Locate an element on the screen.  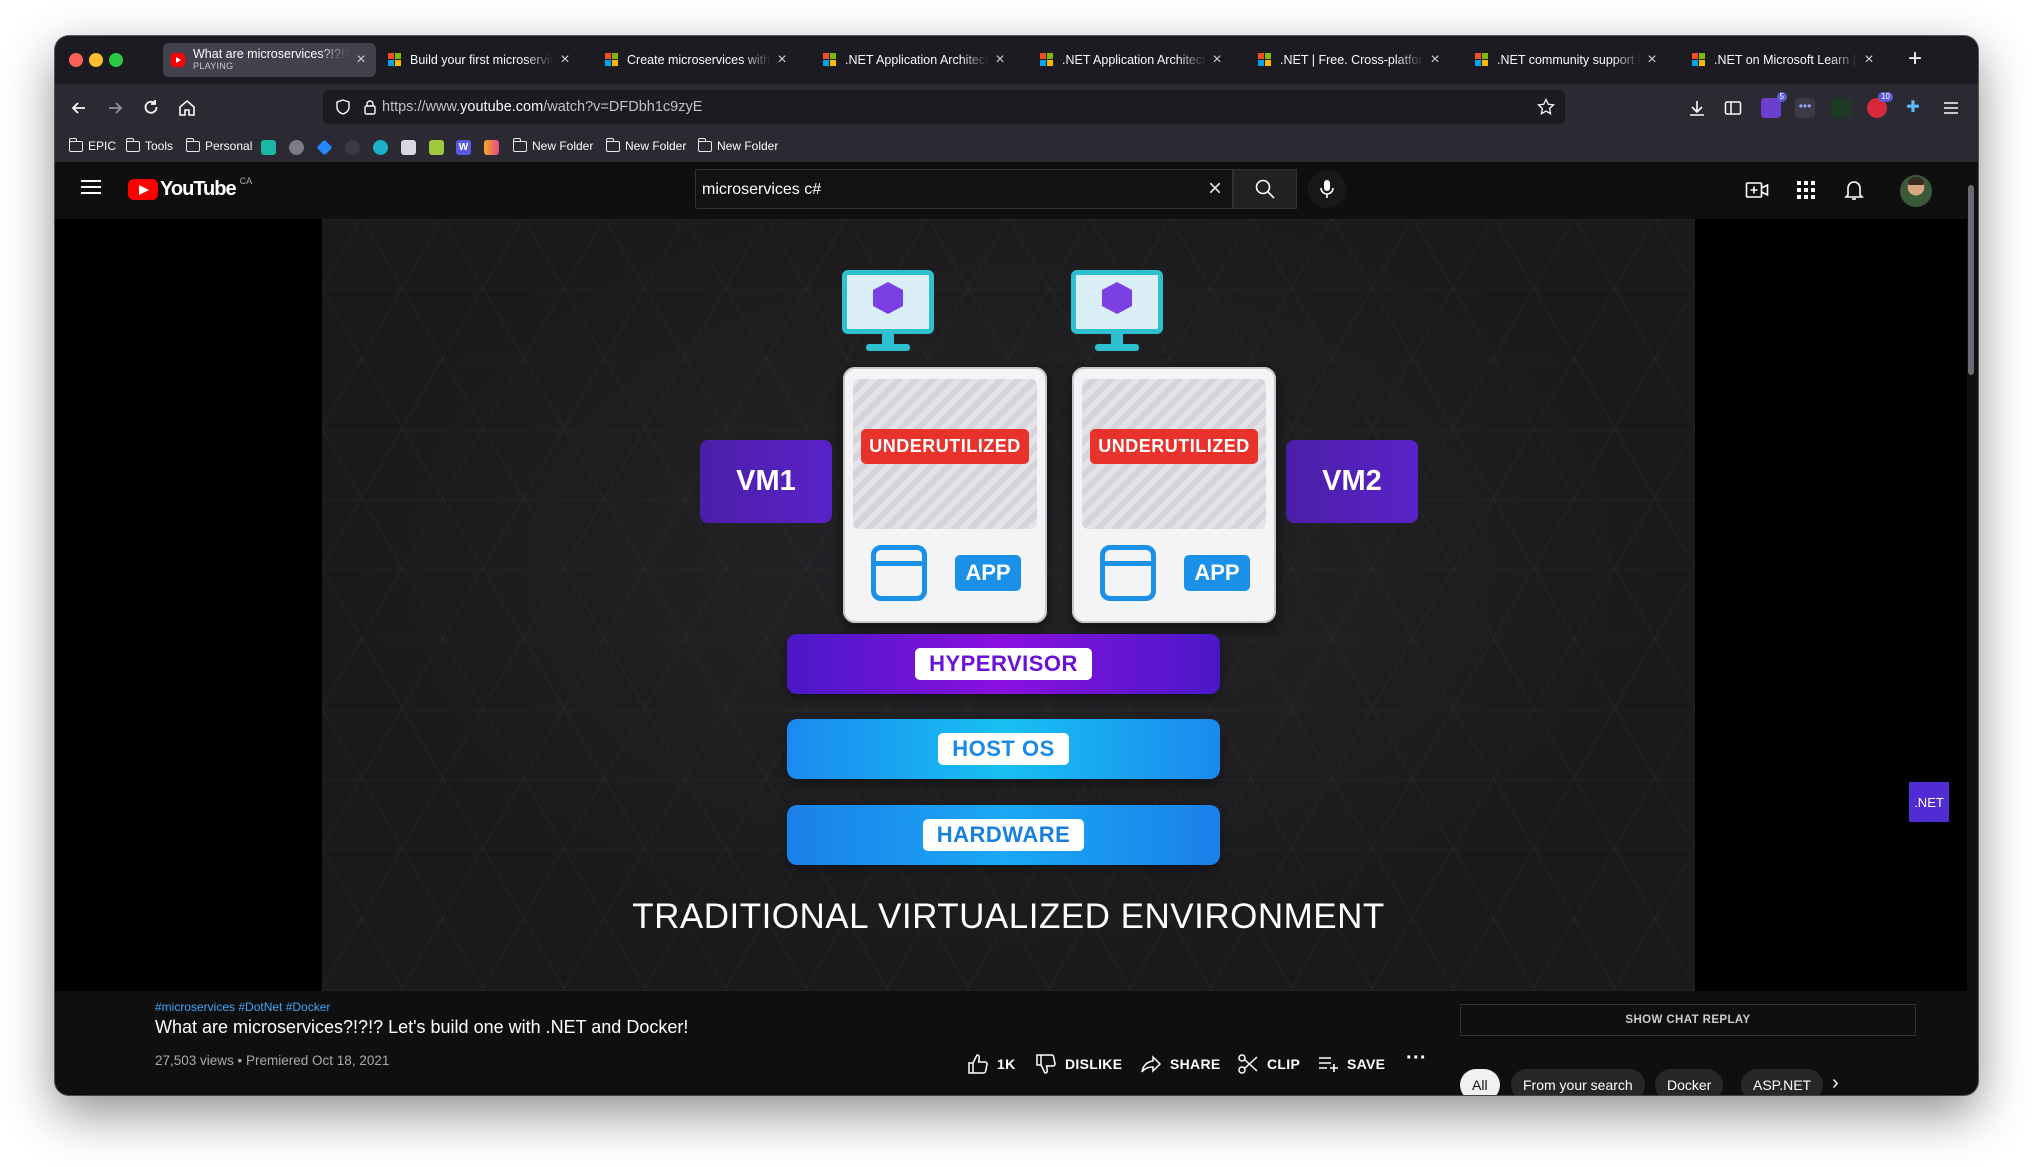
minimize-window-button is located at coordinates (96, 60).